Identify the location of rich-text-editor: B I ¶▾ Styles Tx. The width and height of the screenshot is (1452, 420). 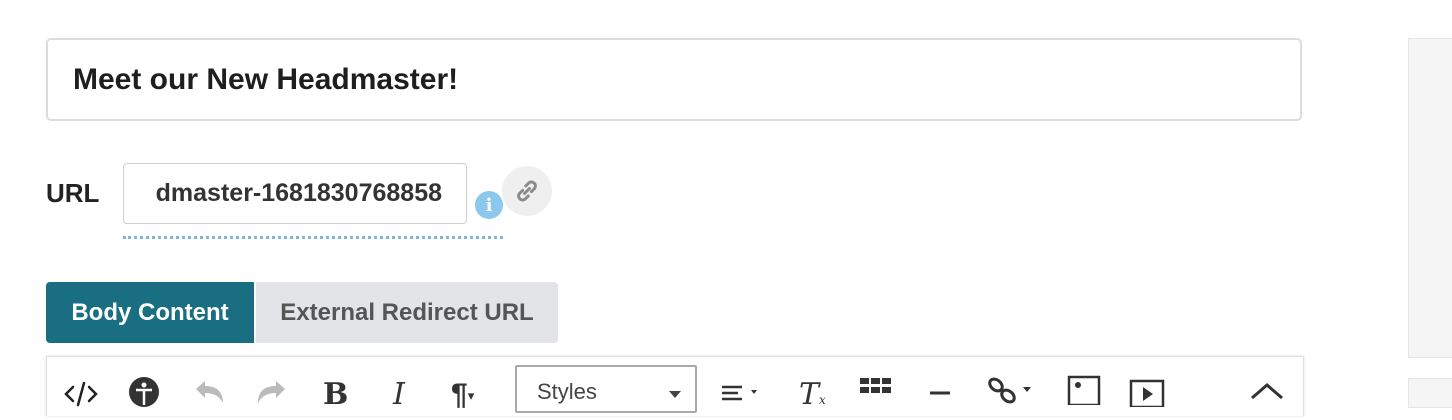
(675, 386).